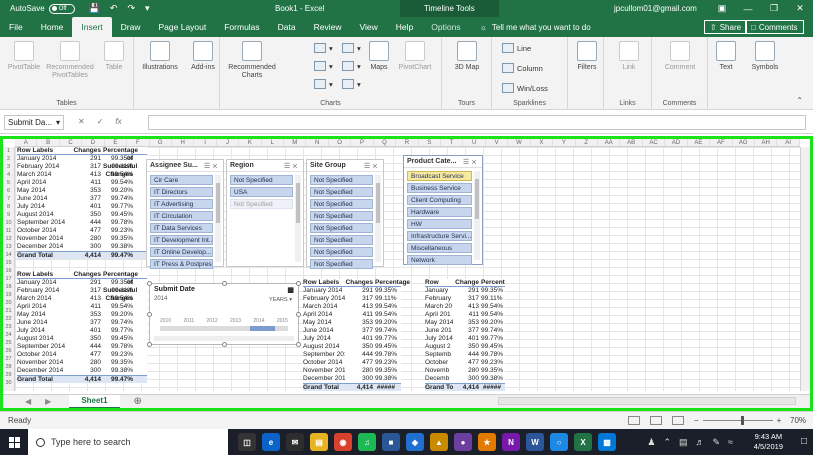  I want to click on pen-icon: ✎, so click(717, 442).